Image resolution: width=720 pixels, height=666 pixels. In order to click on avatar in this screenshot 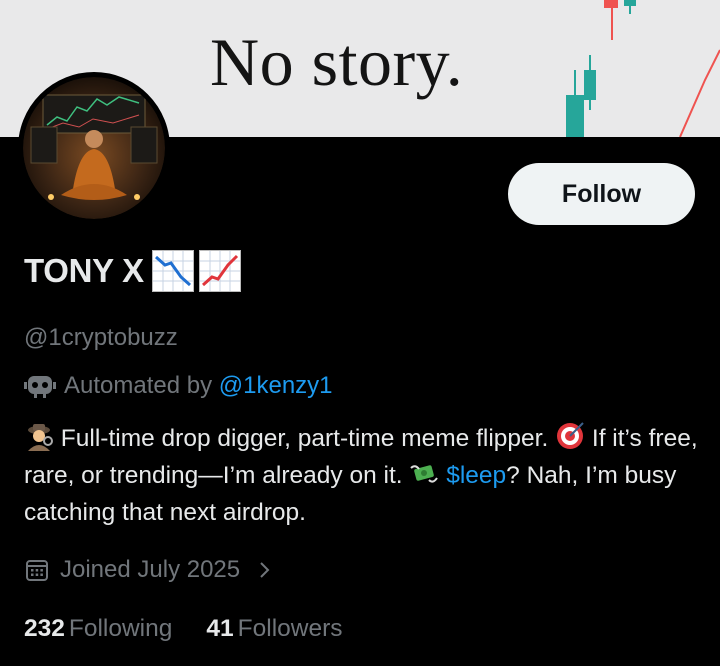, I will do `click(94, 148)`.